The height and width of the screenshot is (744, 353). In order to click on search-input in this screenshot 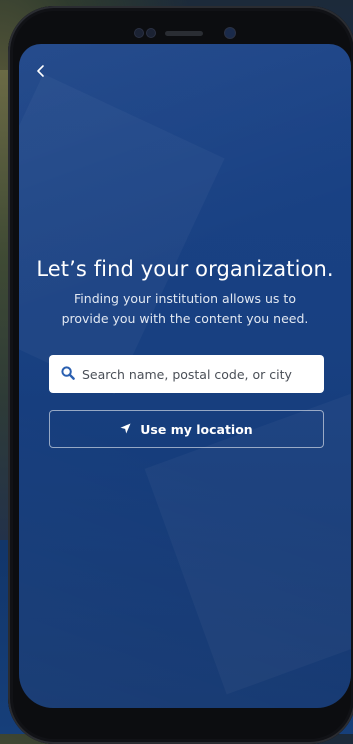, I will do `click(197, 374)`.